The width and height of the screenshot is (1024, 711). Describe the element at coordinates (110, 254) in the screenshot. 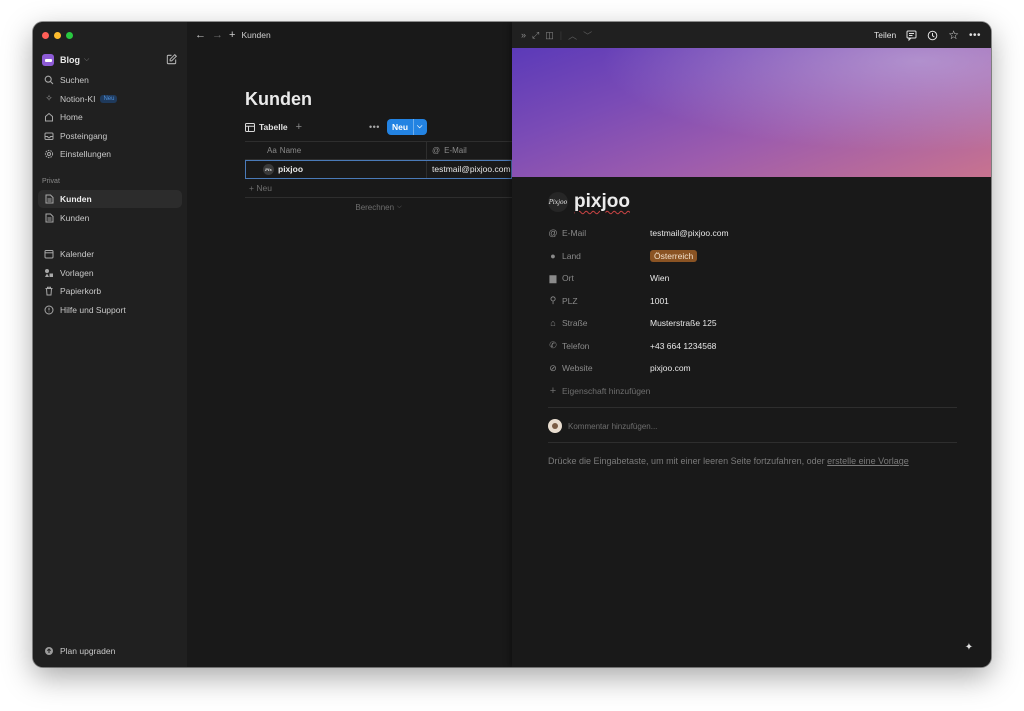

I see `sidebar-item-calendar: Kalender` at that location.